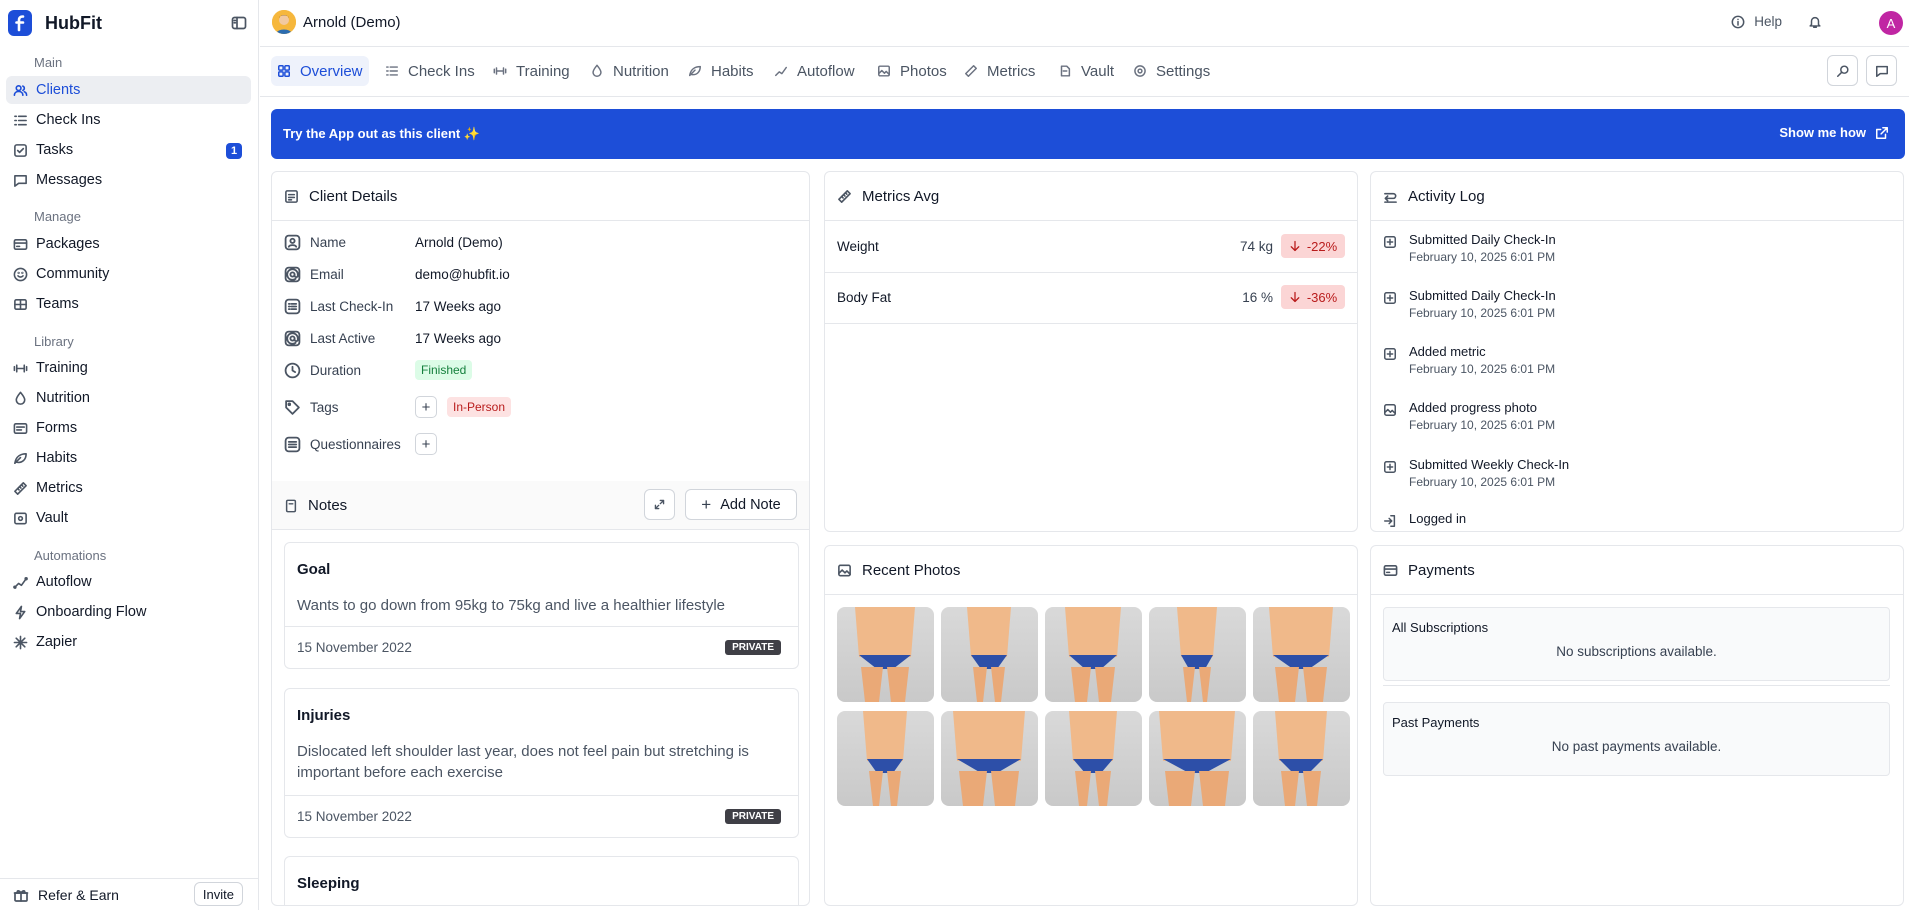 This screenshot has height=910, width=1909. Describe the element at coordinates (1091, 570) in the screenshot. I see `photos-header: Recent Photos` at that location.